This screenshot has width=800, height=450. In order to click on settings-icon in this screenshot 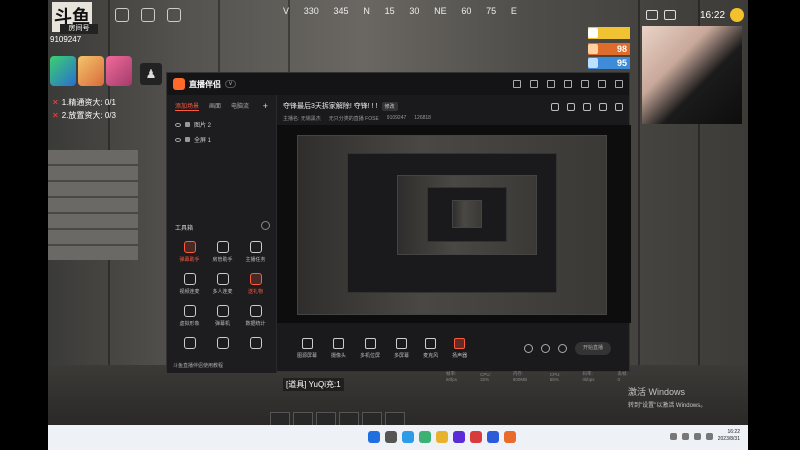, I will do `click(551, 84)`.